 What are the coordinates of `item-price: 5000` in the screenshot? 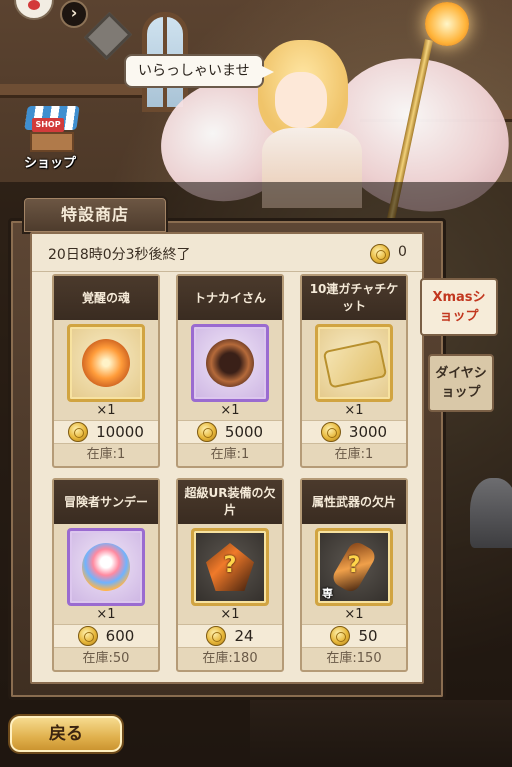 It's located at (244, 432).